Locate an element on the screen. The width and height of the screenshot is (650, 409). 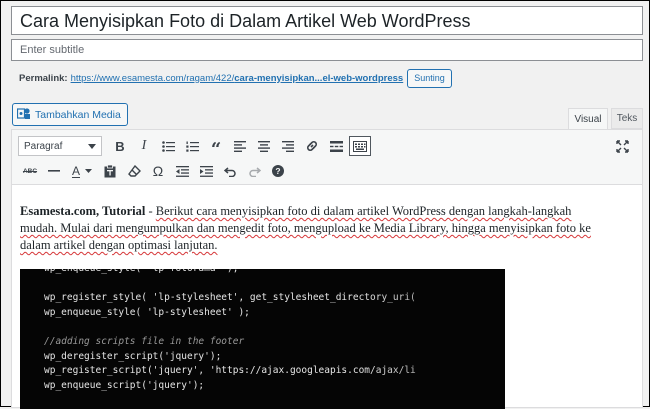
blockquote-icon: “ is located at coordinates (216, 147).